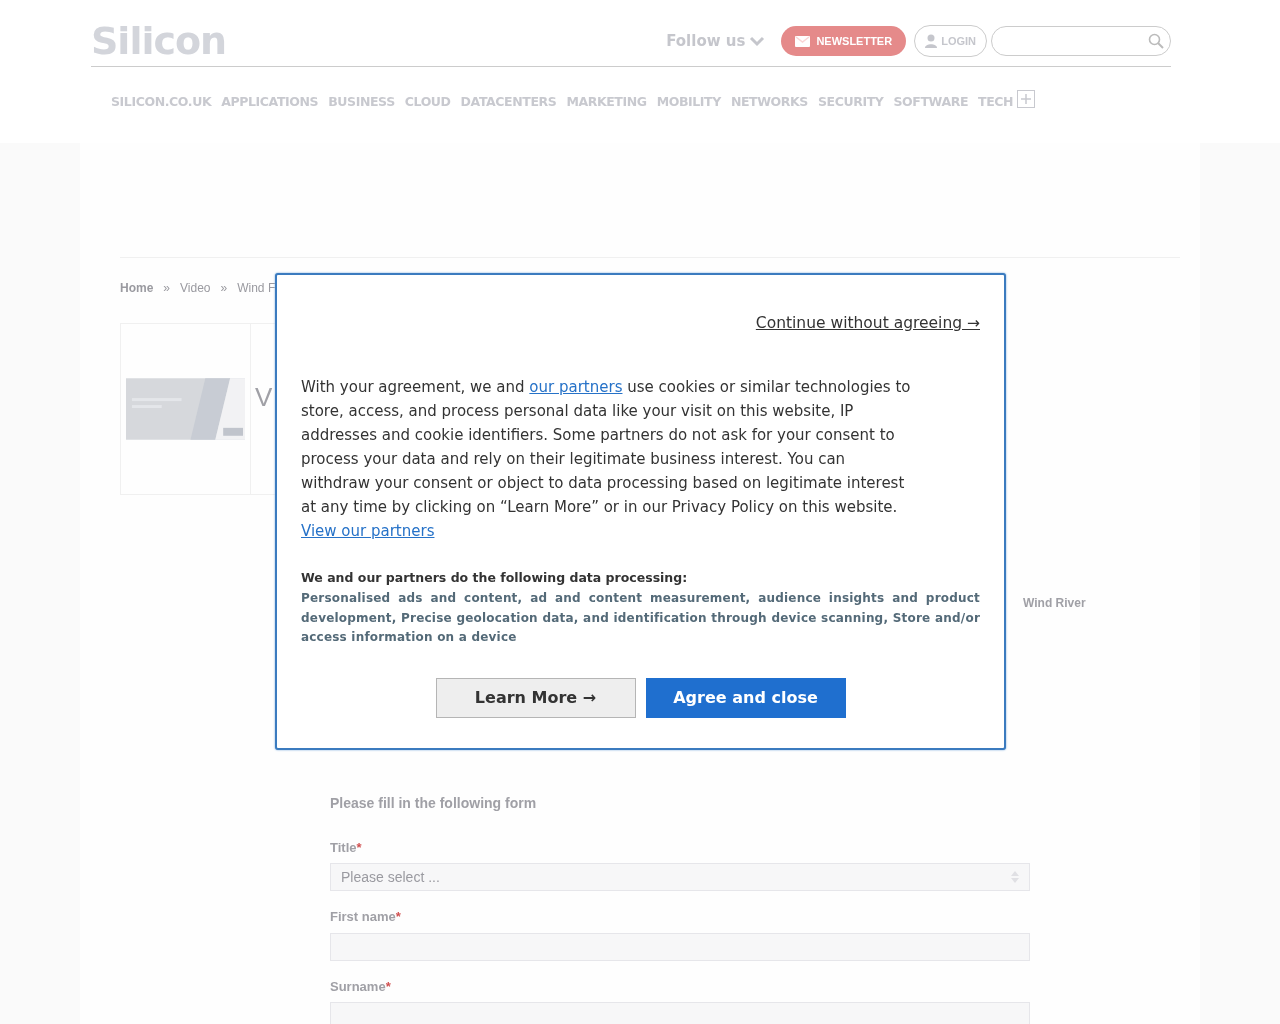  Describe the element at coordinates (706, 41) in the screenshot. I see `follow-us-label: Follow us` at that location.